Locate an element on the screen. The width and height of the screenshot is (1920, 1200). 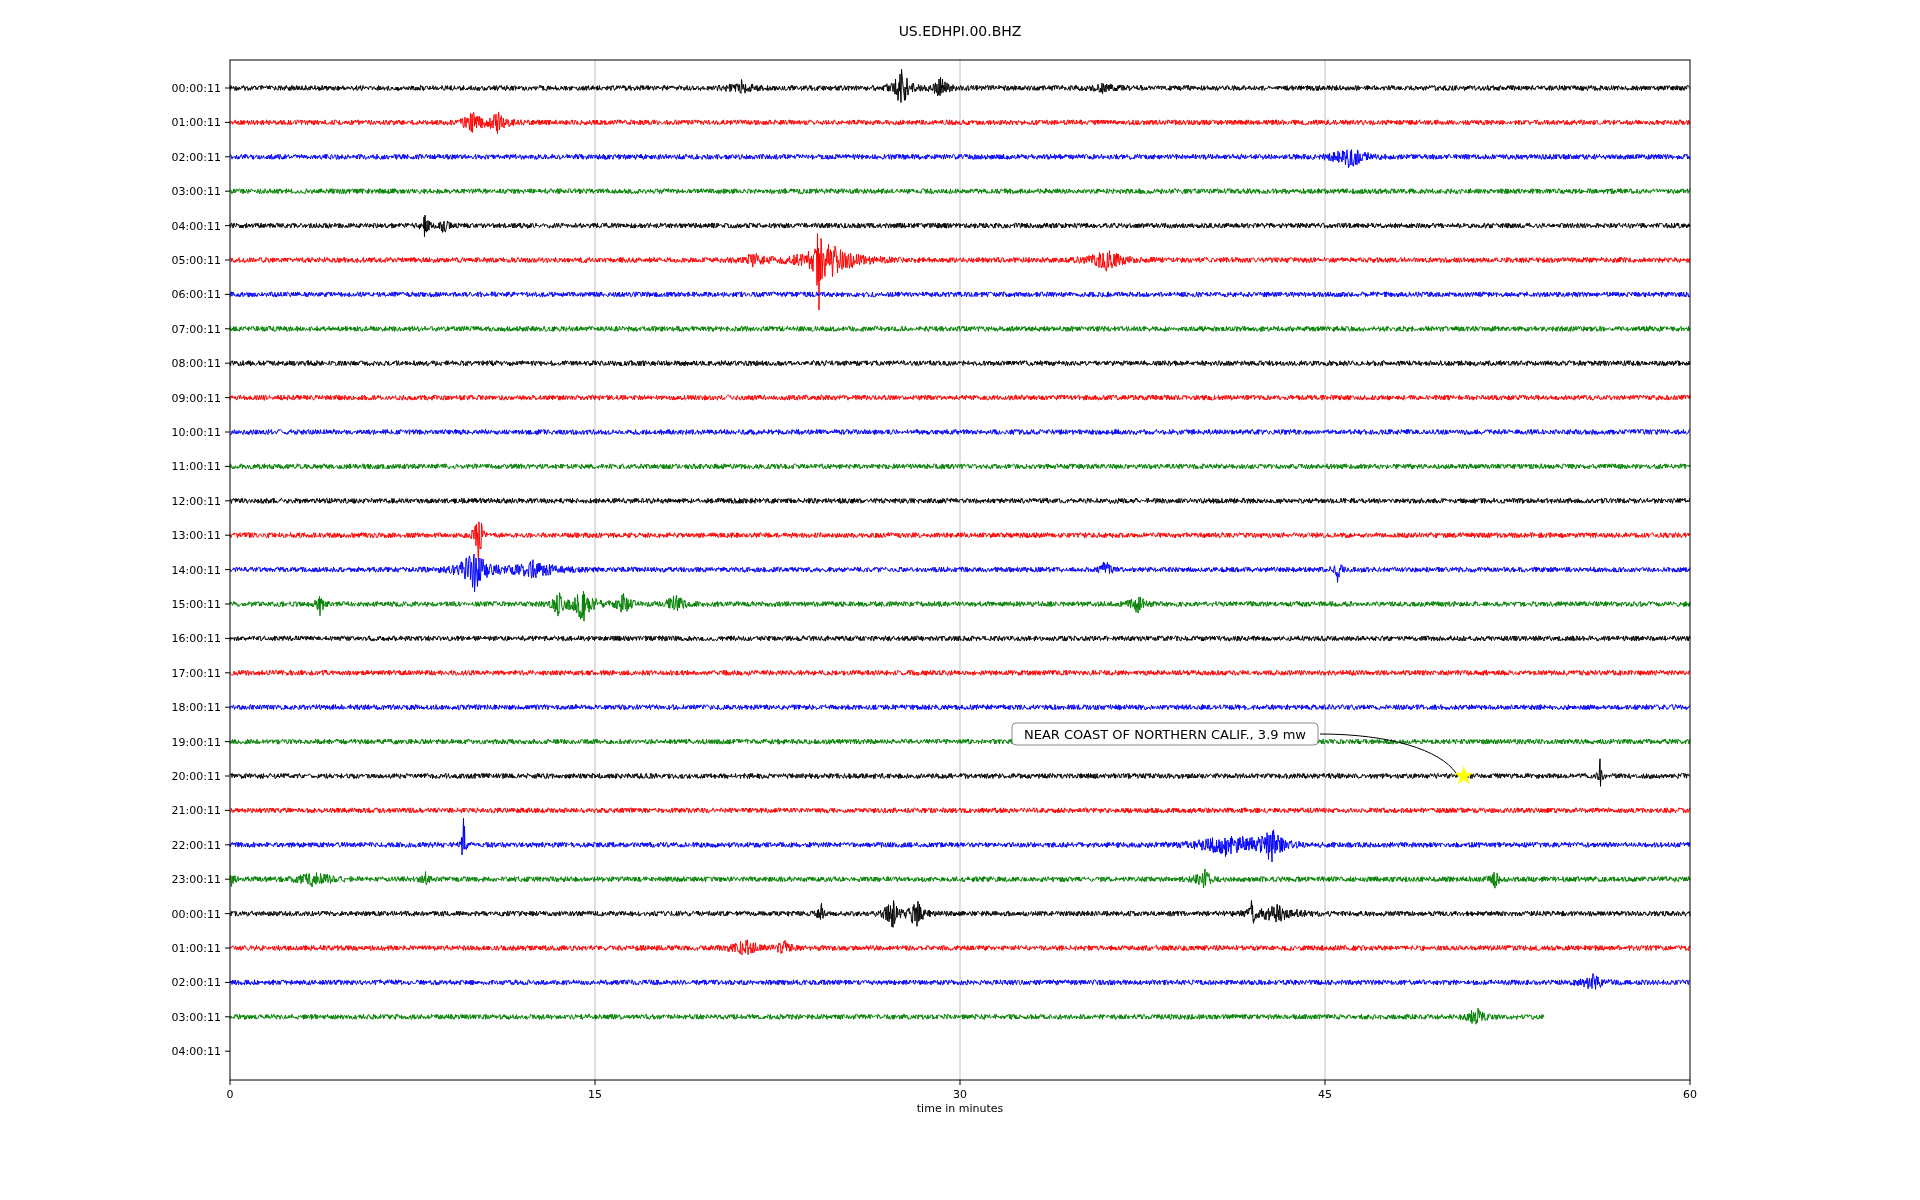
axis-title: time in minutes is located at coordinates (960, 1108).